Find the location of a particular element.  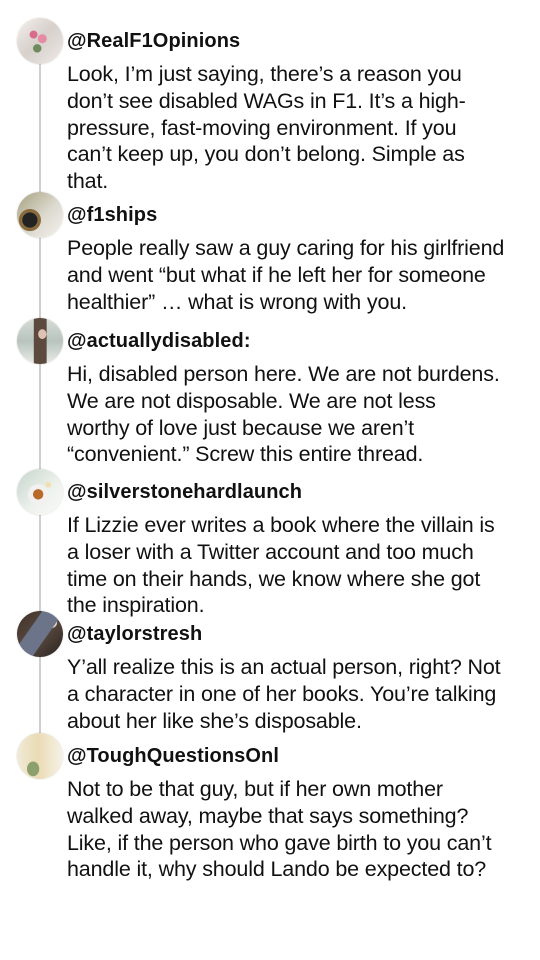

post-handle: @RealF1Opinions is located at coordinates (153, 41).